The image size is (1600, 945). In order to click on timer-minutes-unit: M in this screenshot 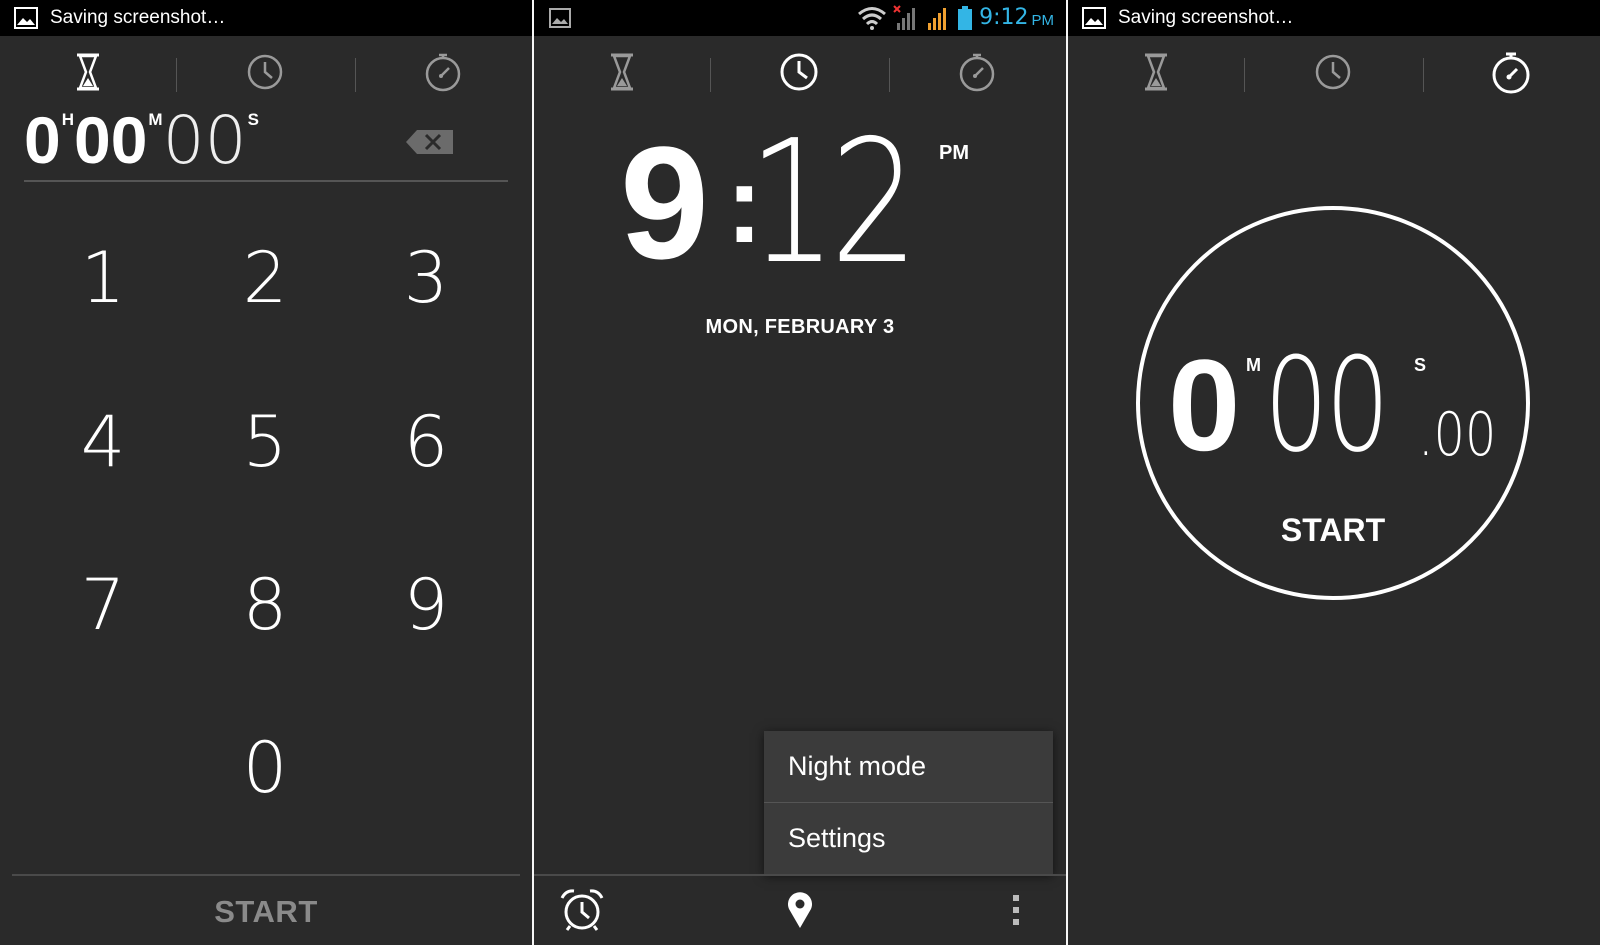, I will do `click(155, 119)`.